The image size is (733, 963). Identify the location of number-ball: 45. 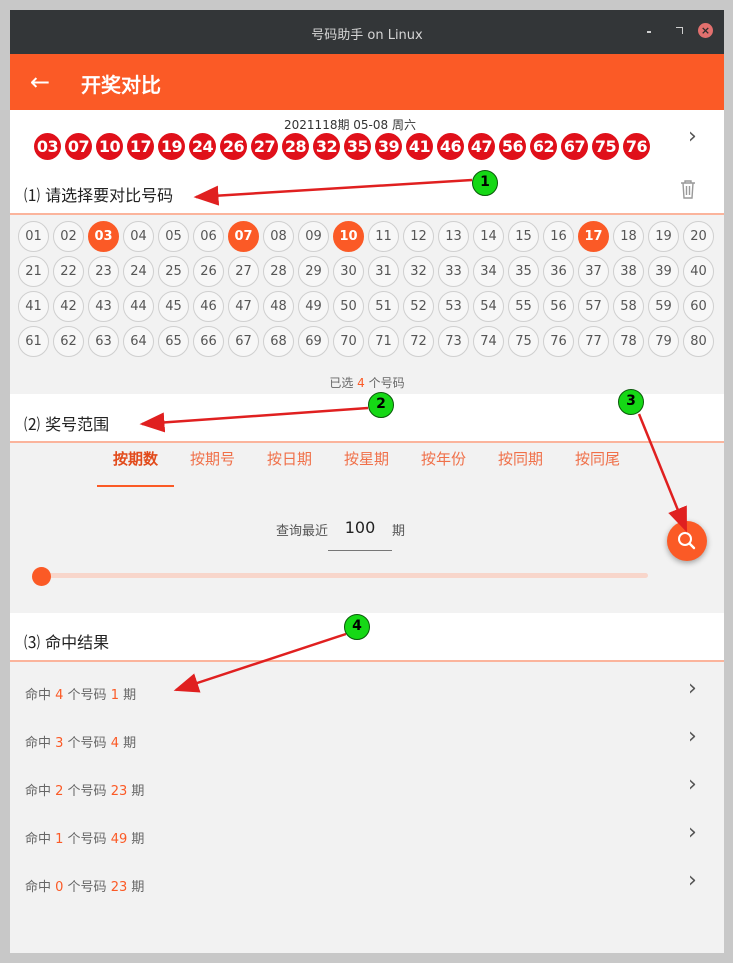
(173, 306).